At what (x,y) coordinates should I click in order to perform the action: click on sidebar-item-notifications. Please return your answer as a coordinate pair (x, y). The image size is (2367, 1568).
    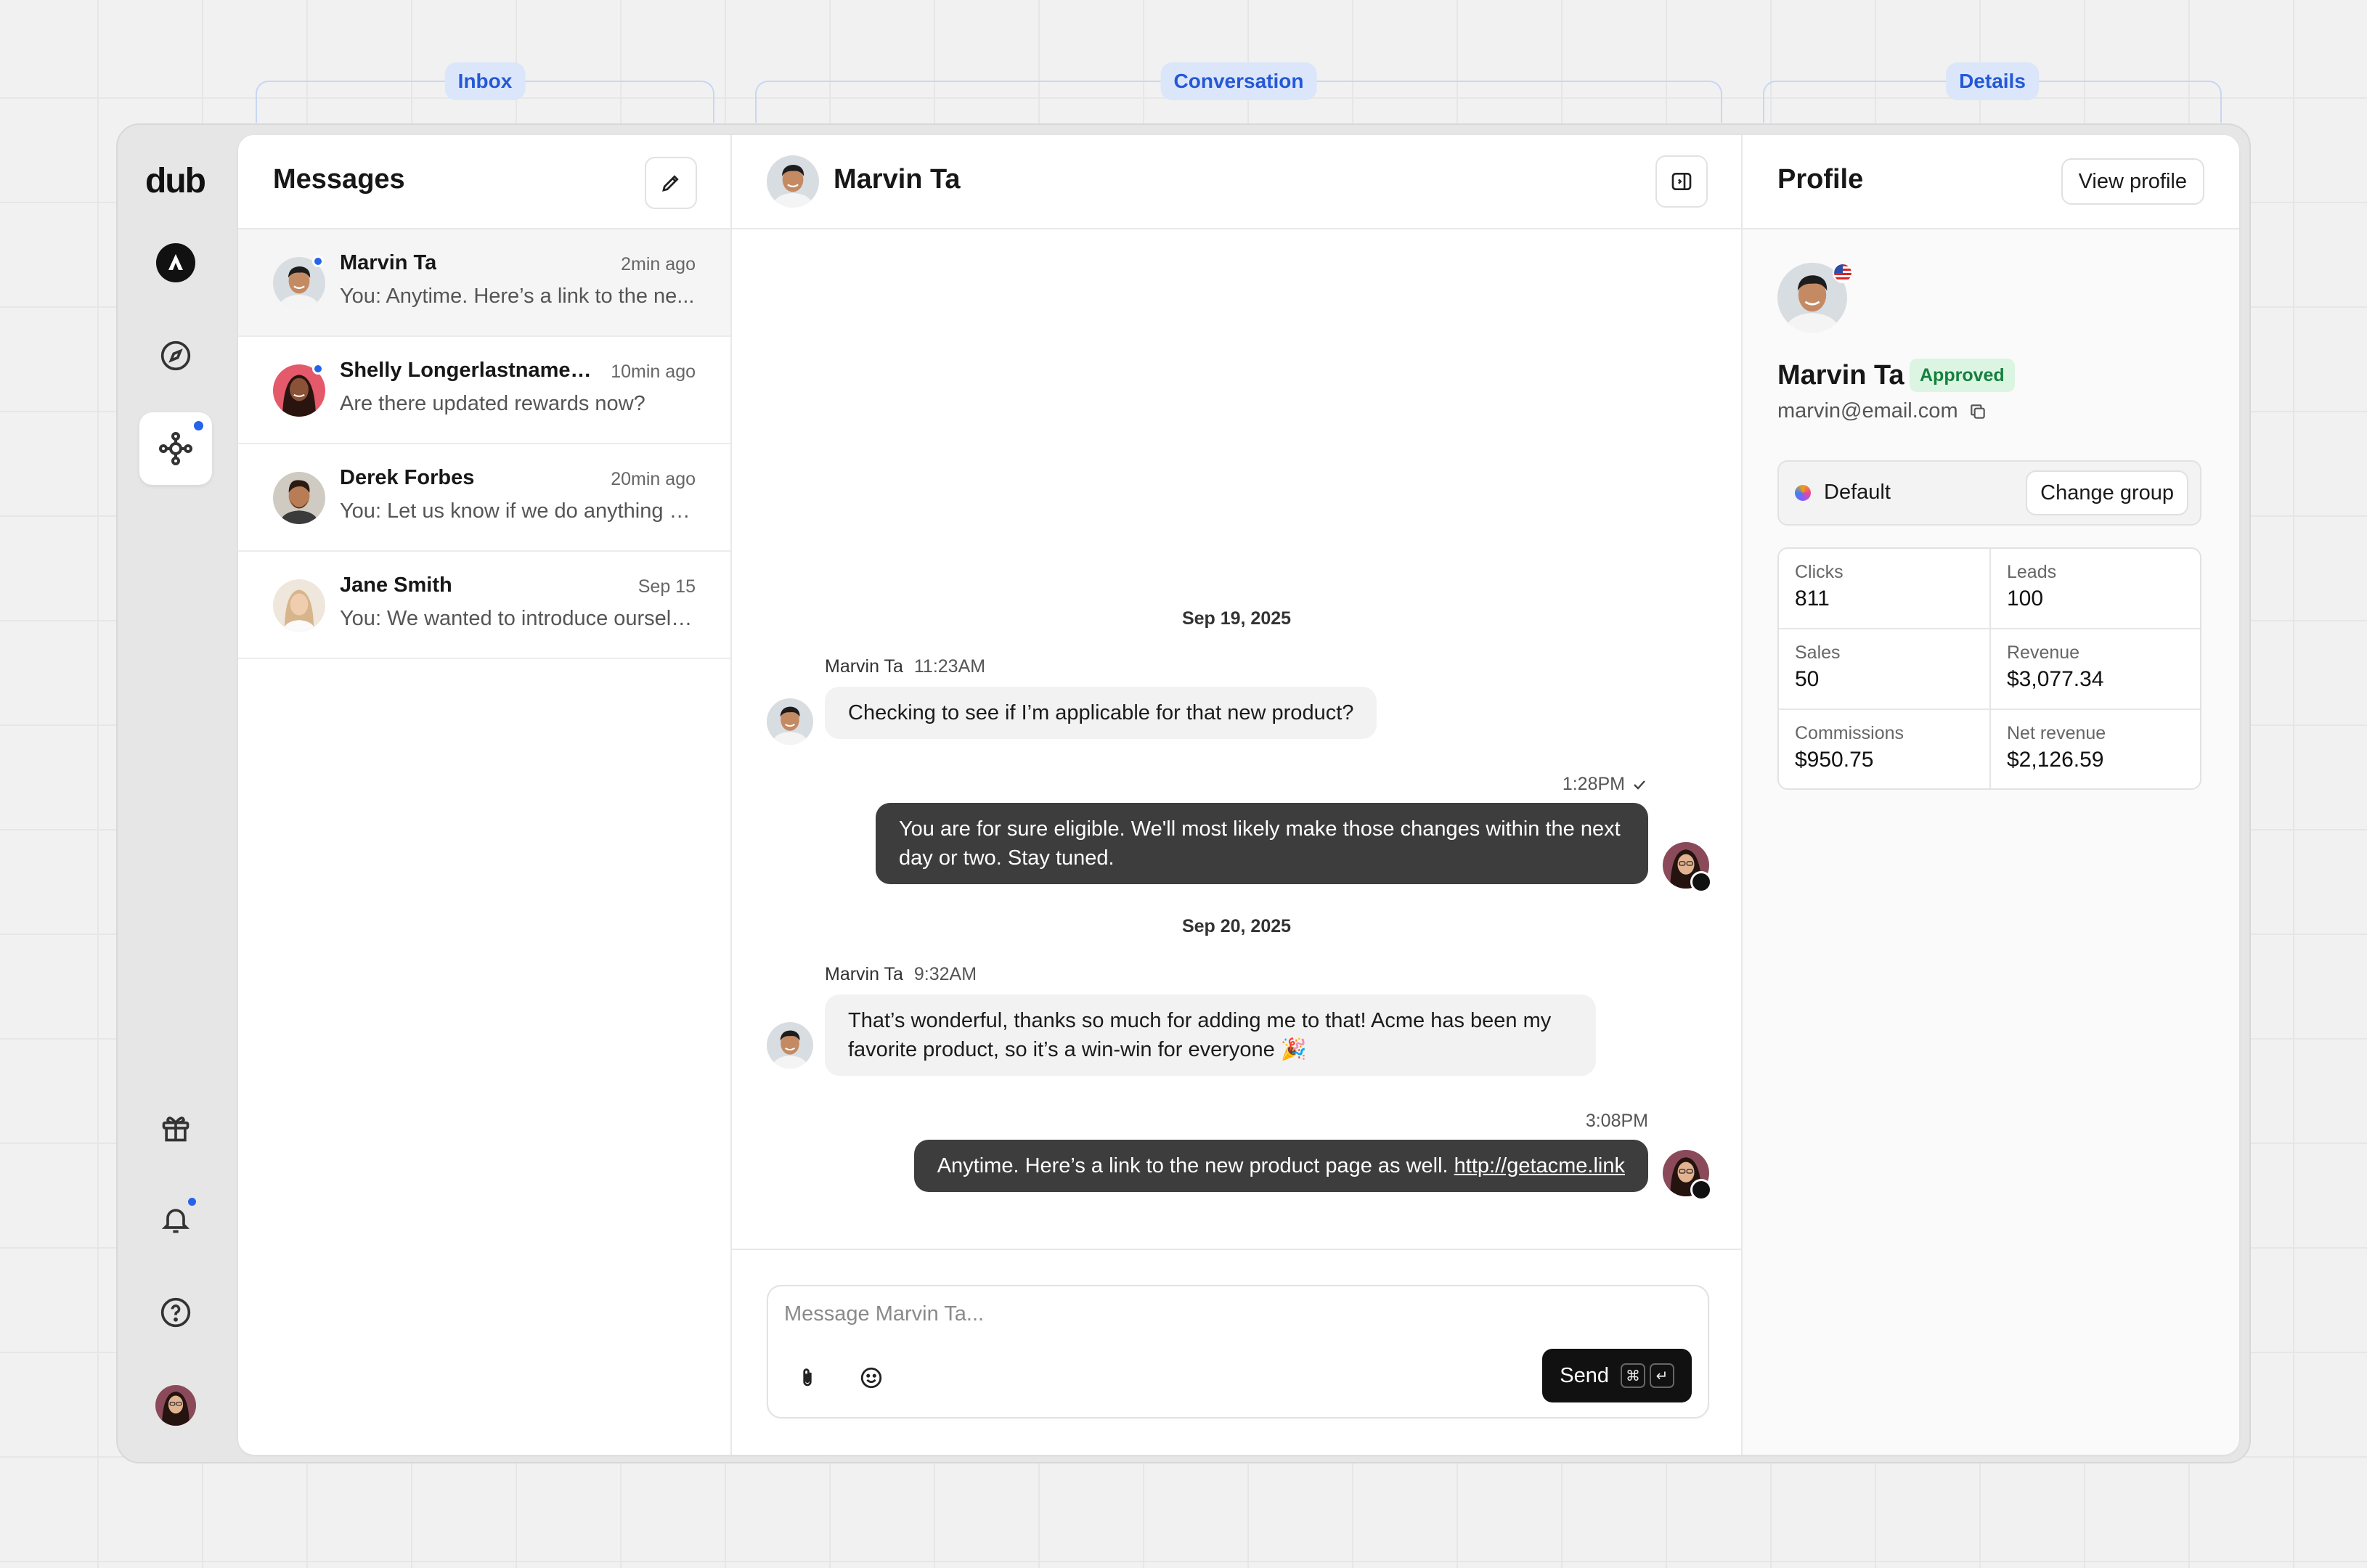
    Looking at the image, I should click on (175, 1220).